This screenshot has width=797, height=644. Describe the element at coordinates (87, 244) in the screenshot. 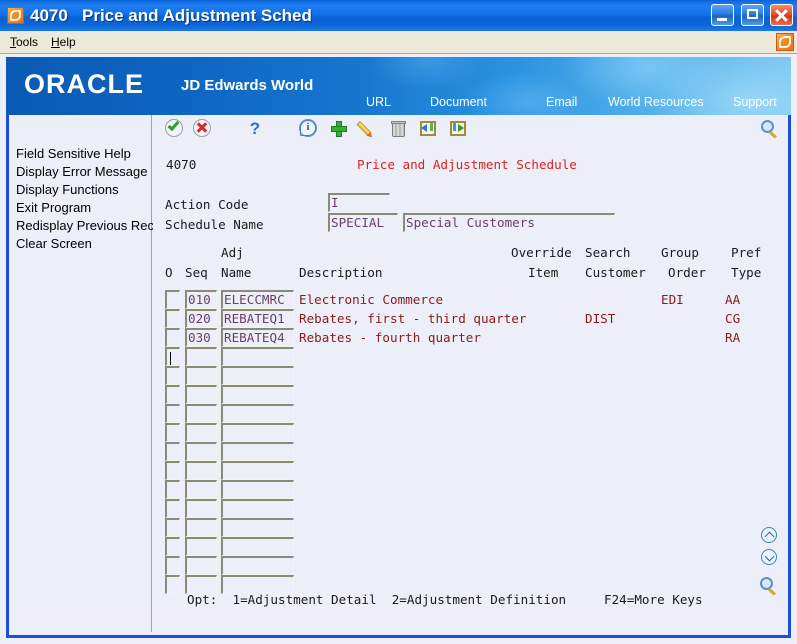

I see `sidebar-item-clear-screen: Clear Screen` at that location.